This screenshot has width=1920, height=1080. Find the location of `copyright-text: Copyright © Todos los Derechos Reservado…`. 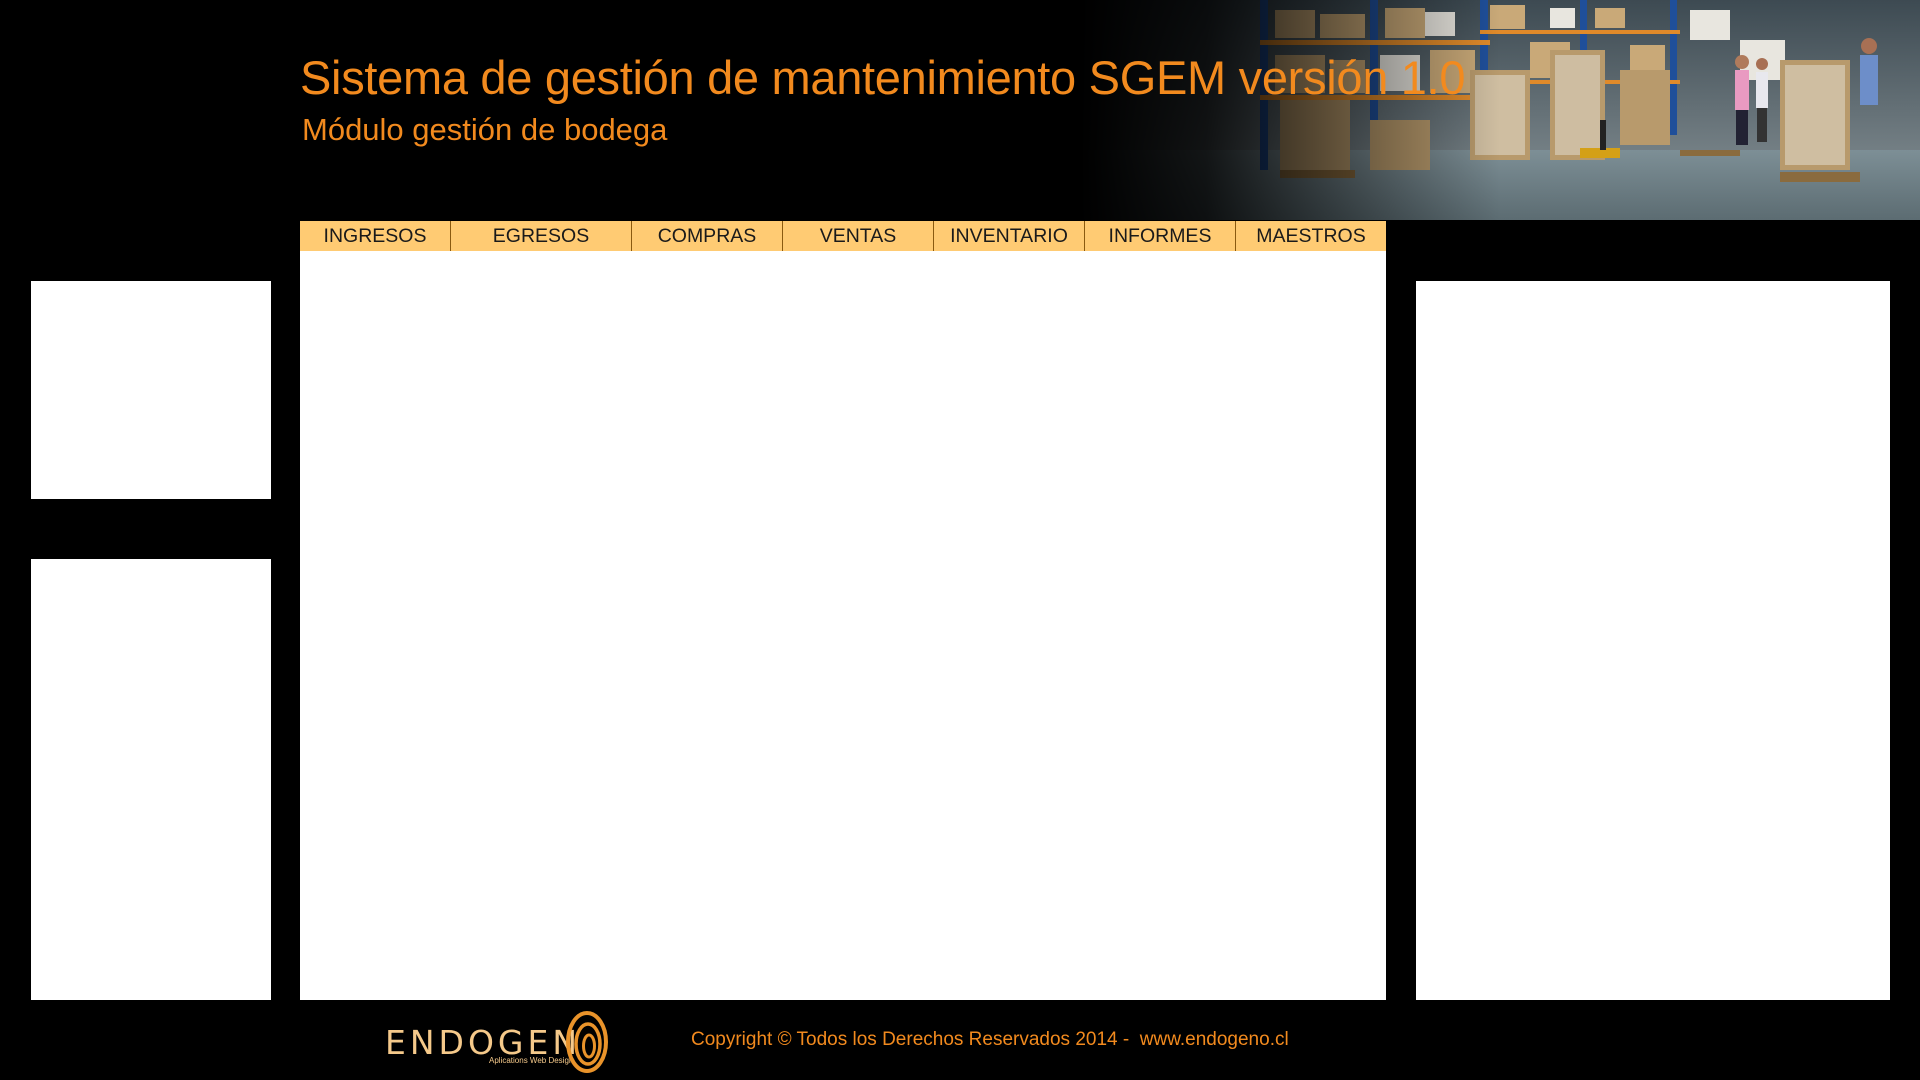

copyright-text: Copyright © Todos los Derechos Reservado… is located at coordinates (990, 1039).